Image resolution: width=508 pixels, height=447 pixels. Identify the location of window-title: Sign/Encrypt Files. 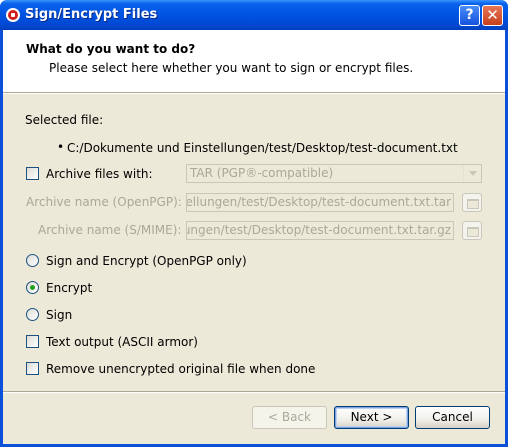
(91, 14).